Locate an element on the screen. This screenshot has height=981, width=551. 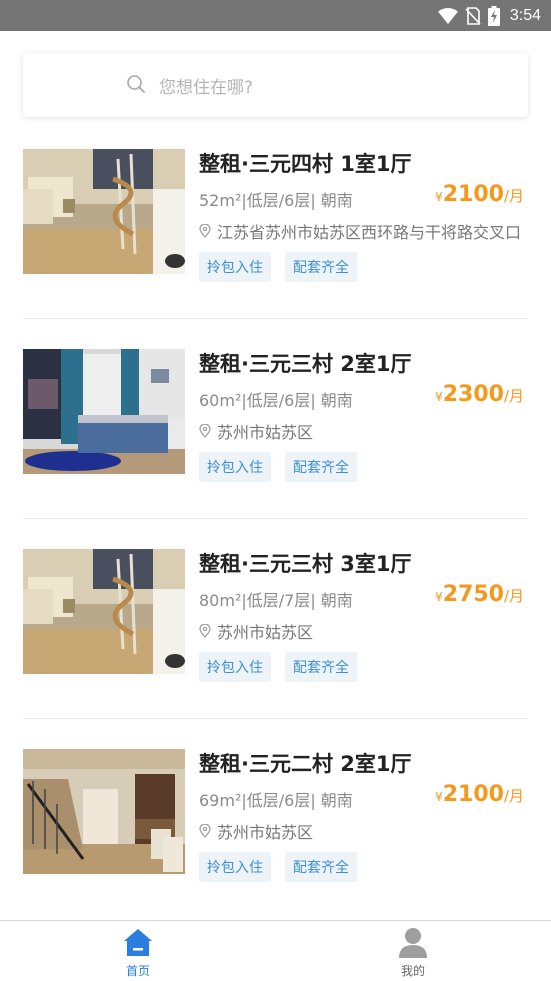
home-icon is located at coordinates (138, 942).